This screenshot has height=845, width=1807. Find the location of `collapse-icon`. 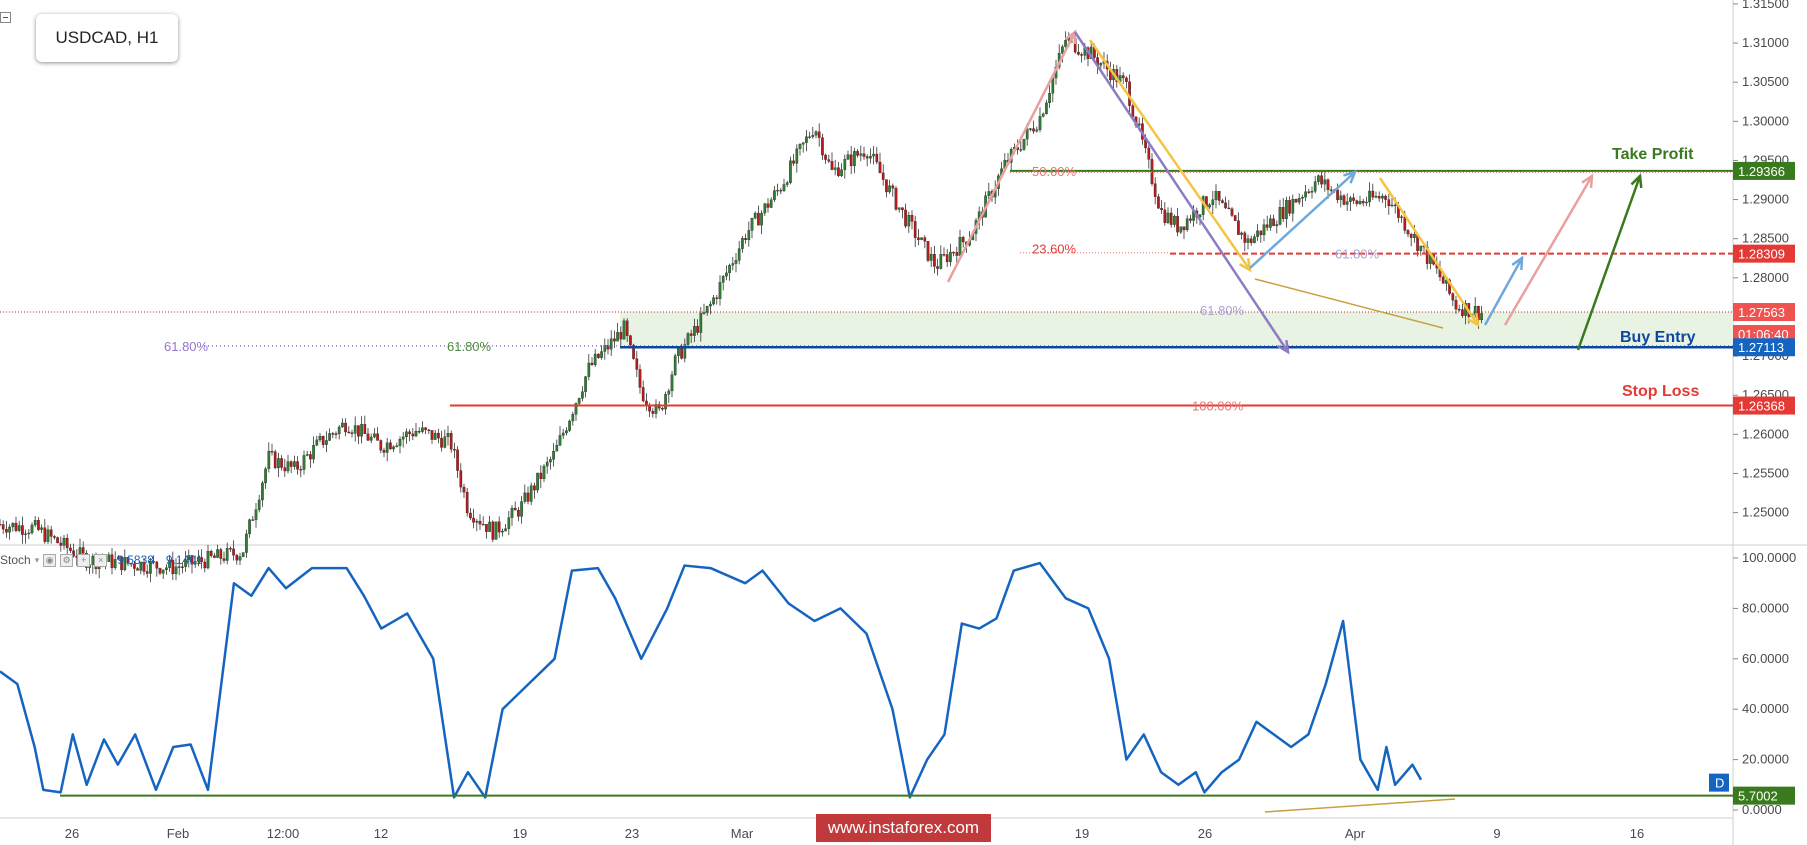

collapse-icon is located at coordinates (5, 17).